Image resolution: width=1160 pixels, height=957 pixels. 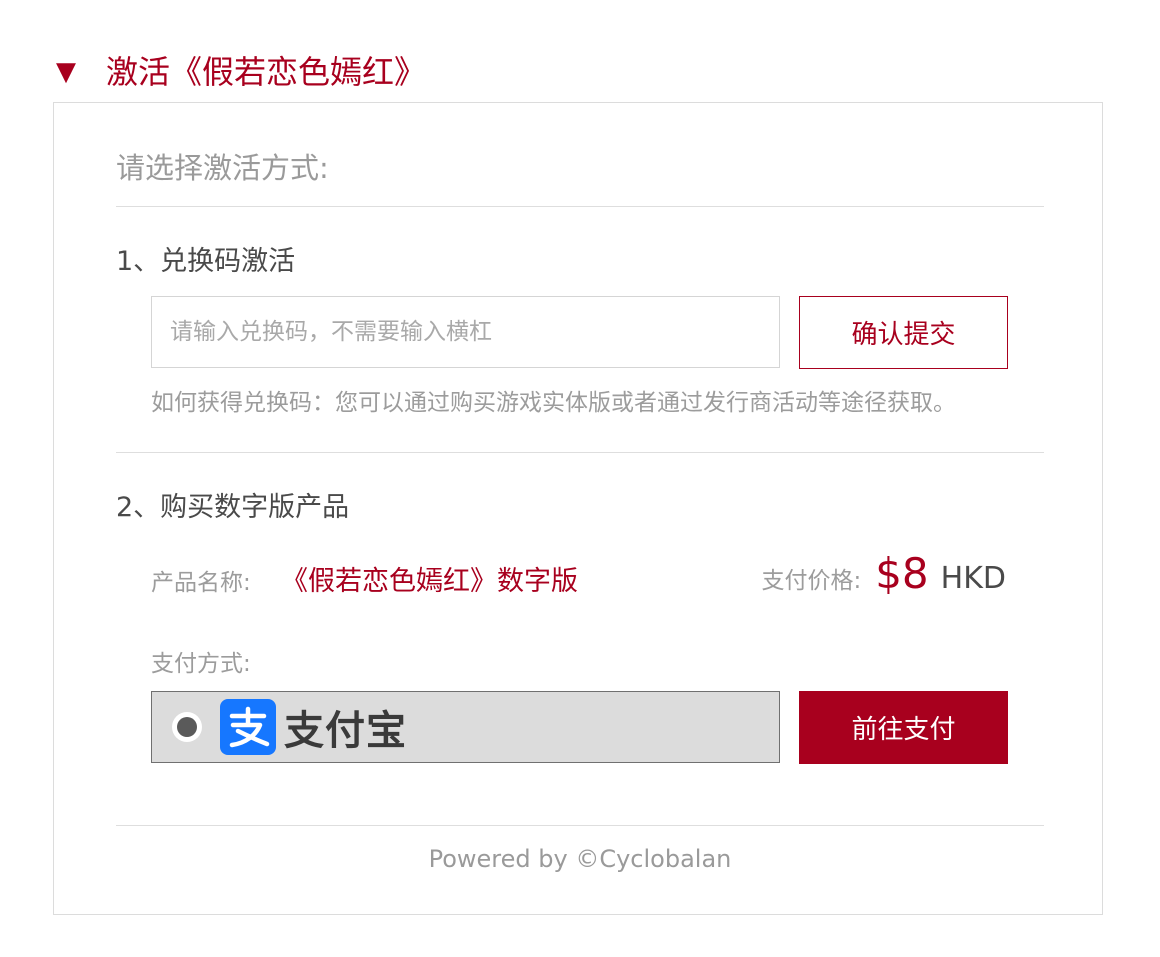 What do you see at coordinates (429, 581) in the screenshot?
I see `product-name: 《假若恋色嫣红》数字版` at bounding box center [429, 581].